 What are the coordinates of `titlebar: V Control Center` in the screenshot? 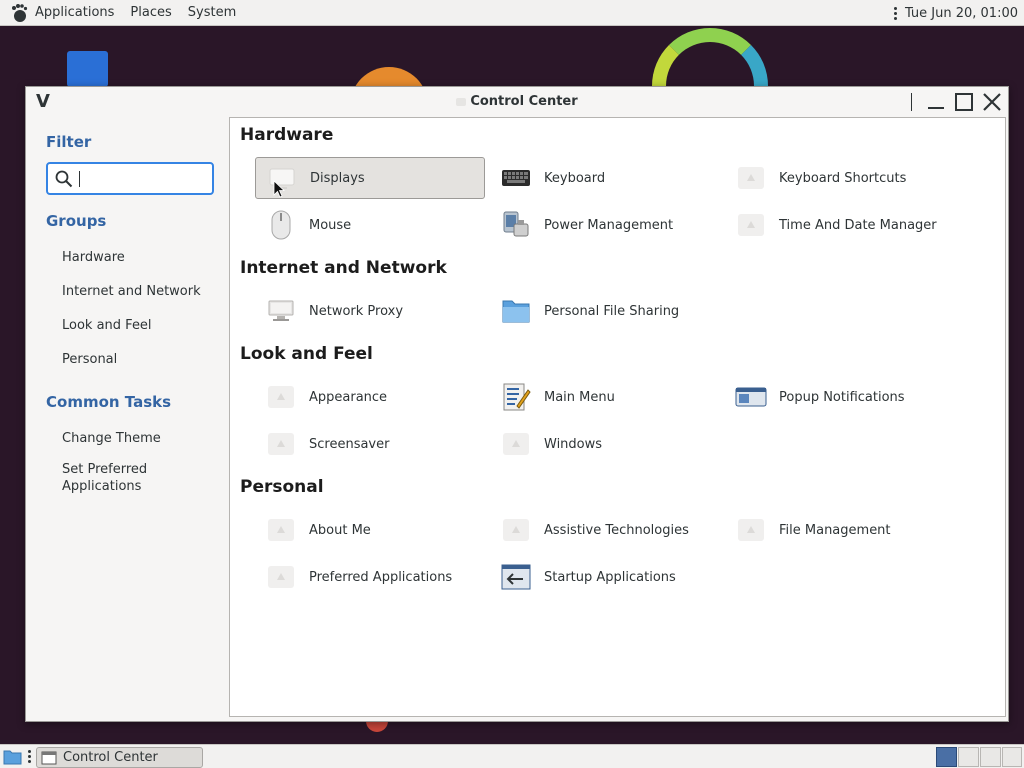 It's located at (517, 102).